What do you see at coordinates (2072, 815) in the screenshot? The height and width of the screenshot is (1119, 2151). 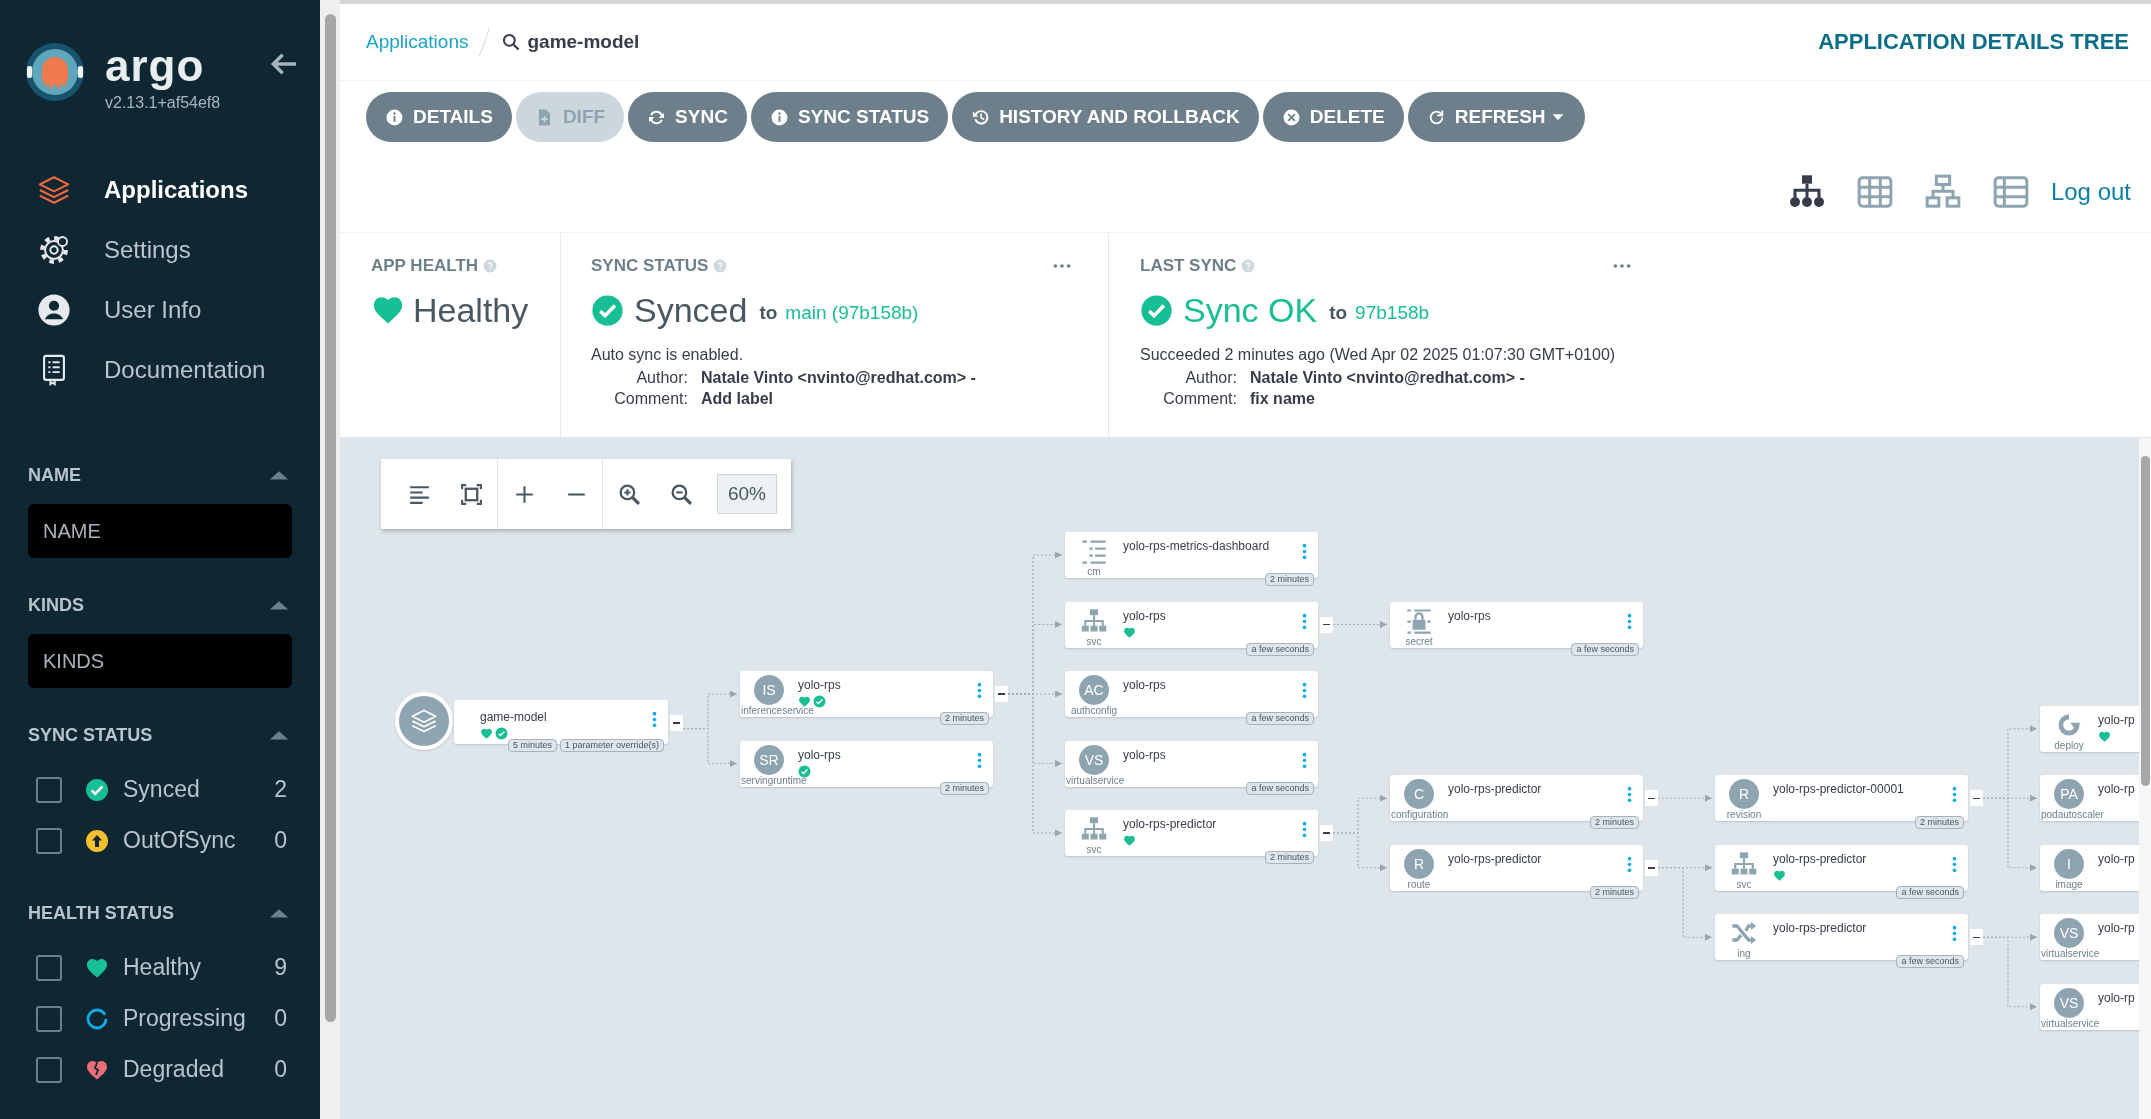 I see `resource-kind: podautoscaler` at bounding box center [2072, 815].